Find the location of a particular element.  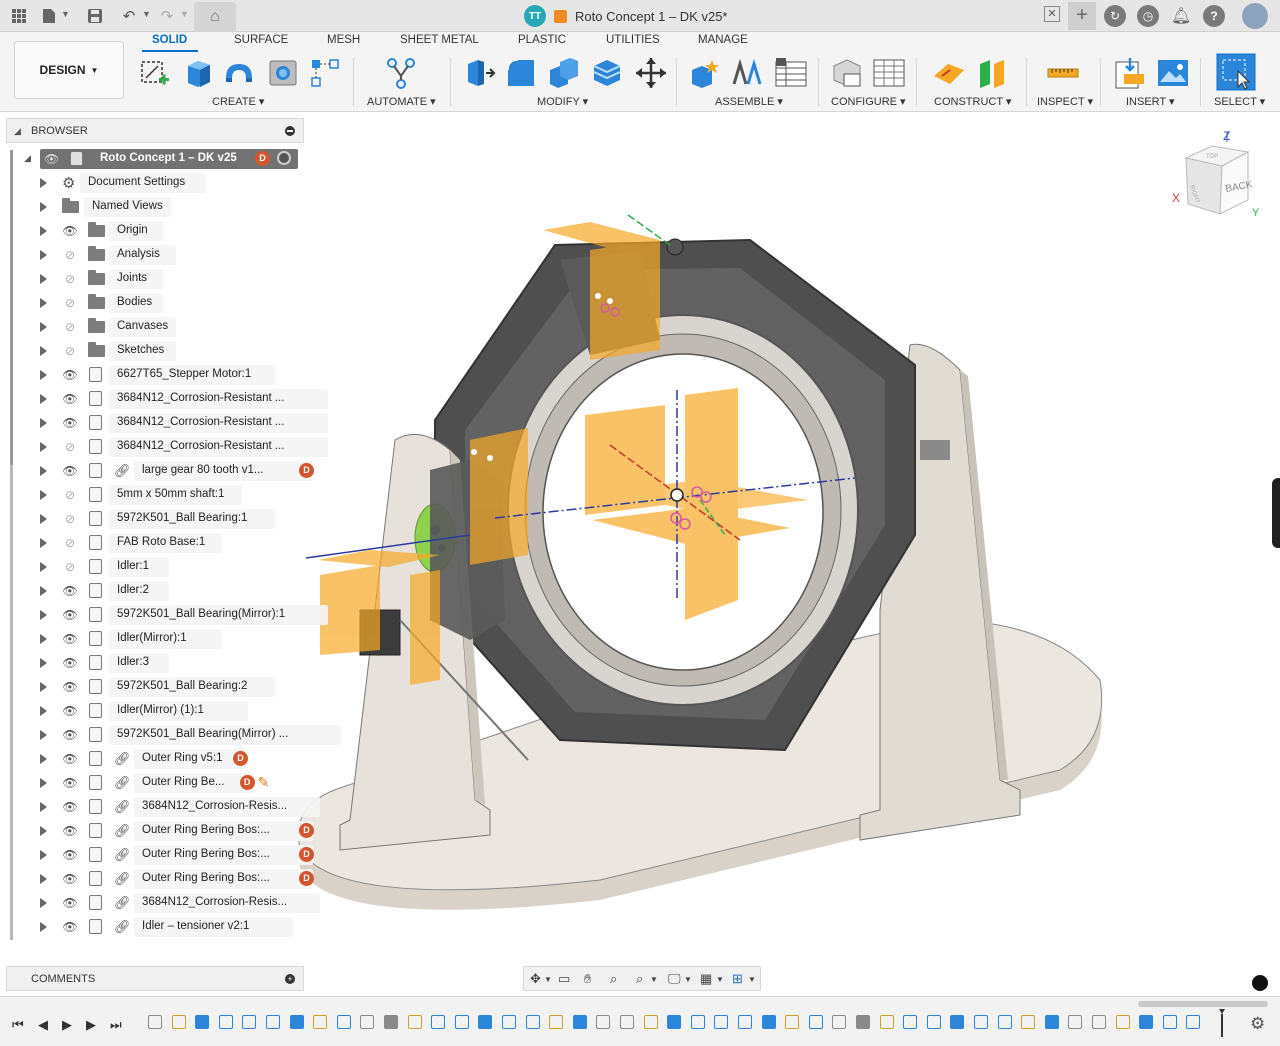

file-icon is located at coordinates (49, 16).